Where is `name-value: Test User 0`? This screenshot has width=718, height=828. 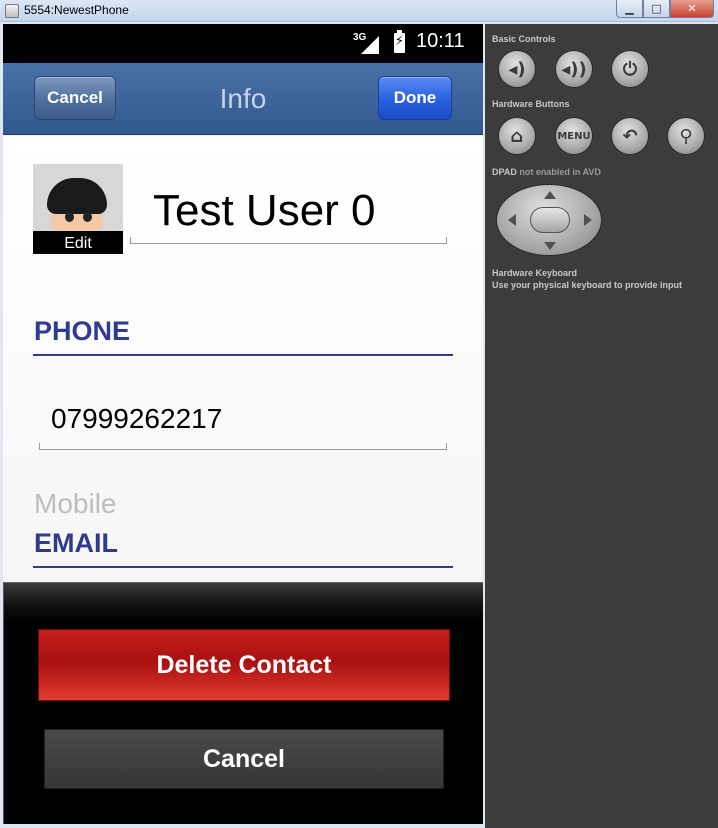 name-value: Test User 0 is located at coordinates (264, 210).